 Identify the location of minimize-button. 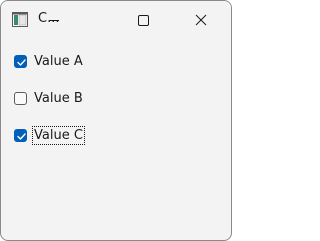
(59, 20).